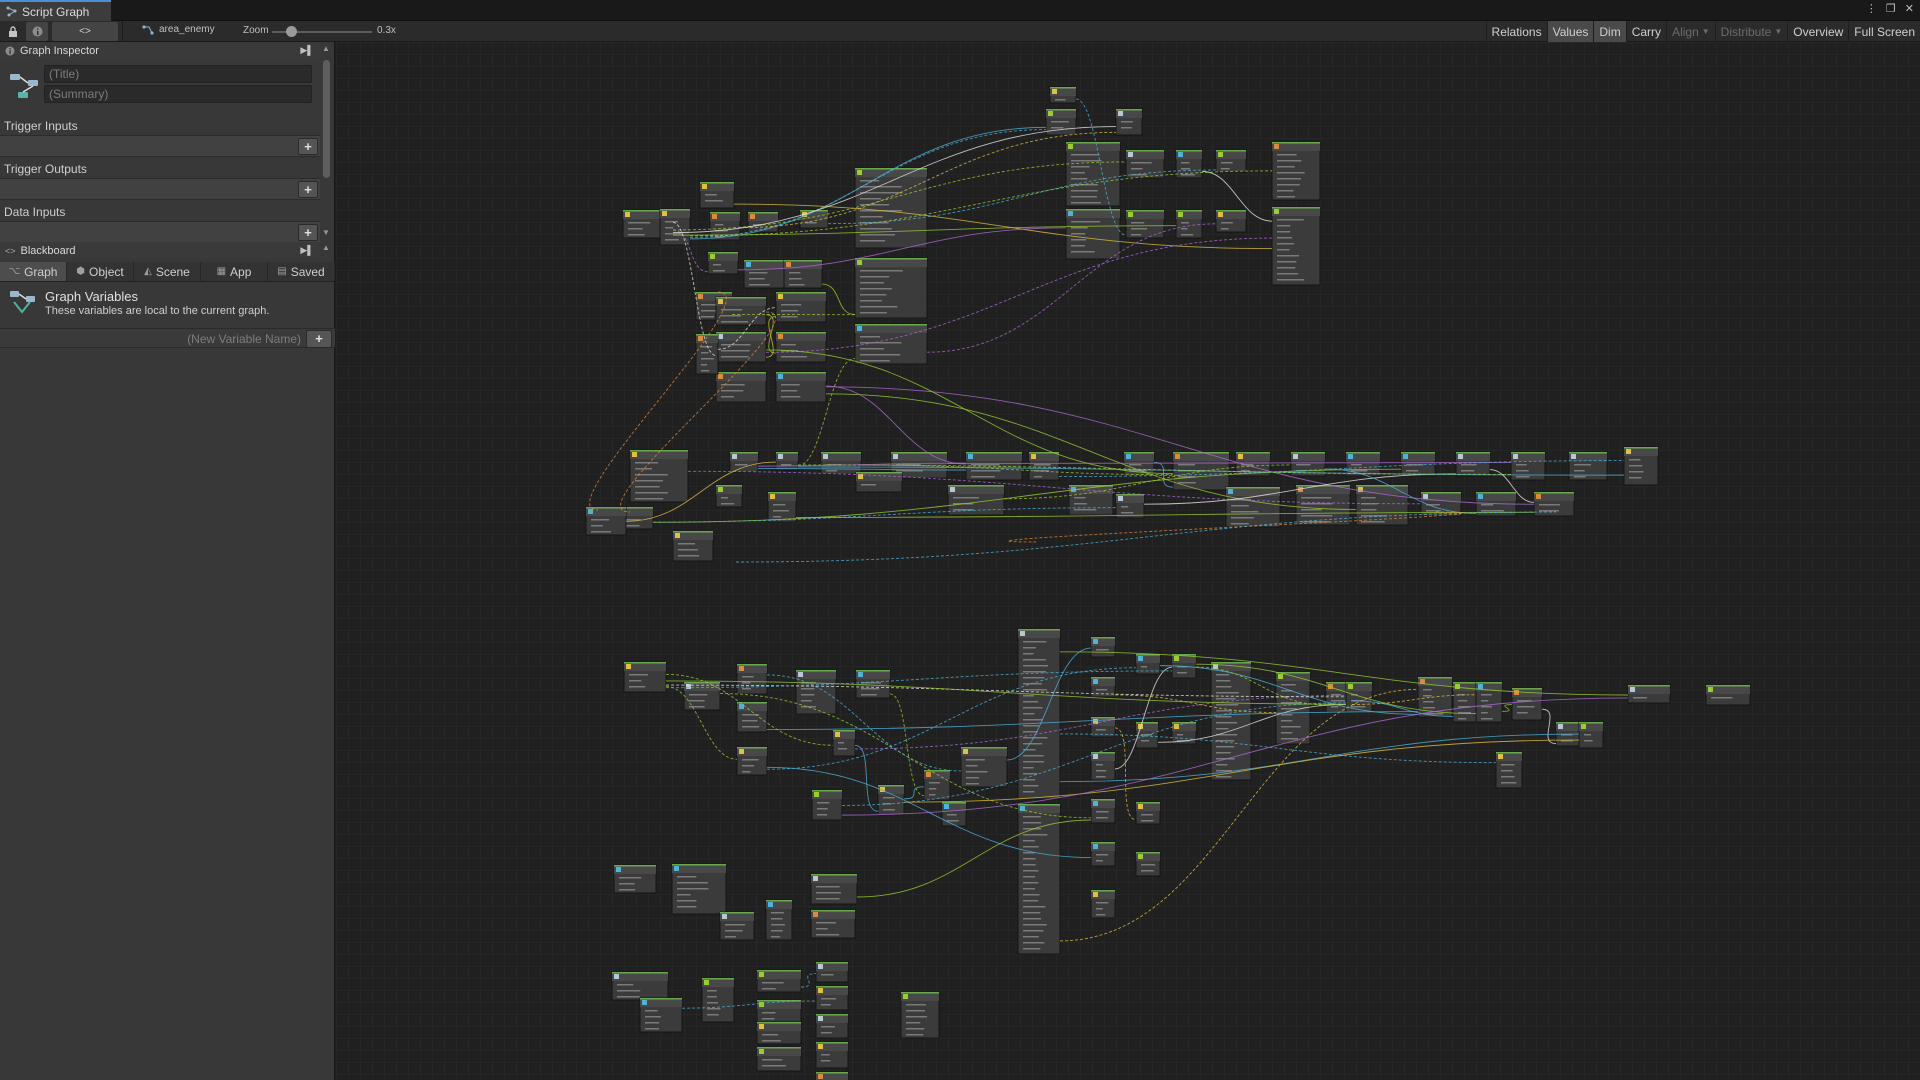 This screenshot has height=1080, width=1920. I want to click on add-trigger-input-button: +, so click(308, 146).